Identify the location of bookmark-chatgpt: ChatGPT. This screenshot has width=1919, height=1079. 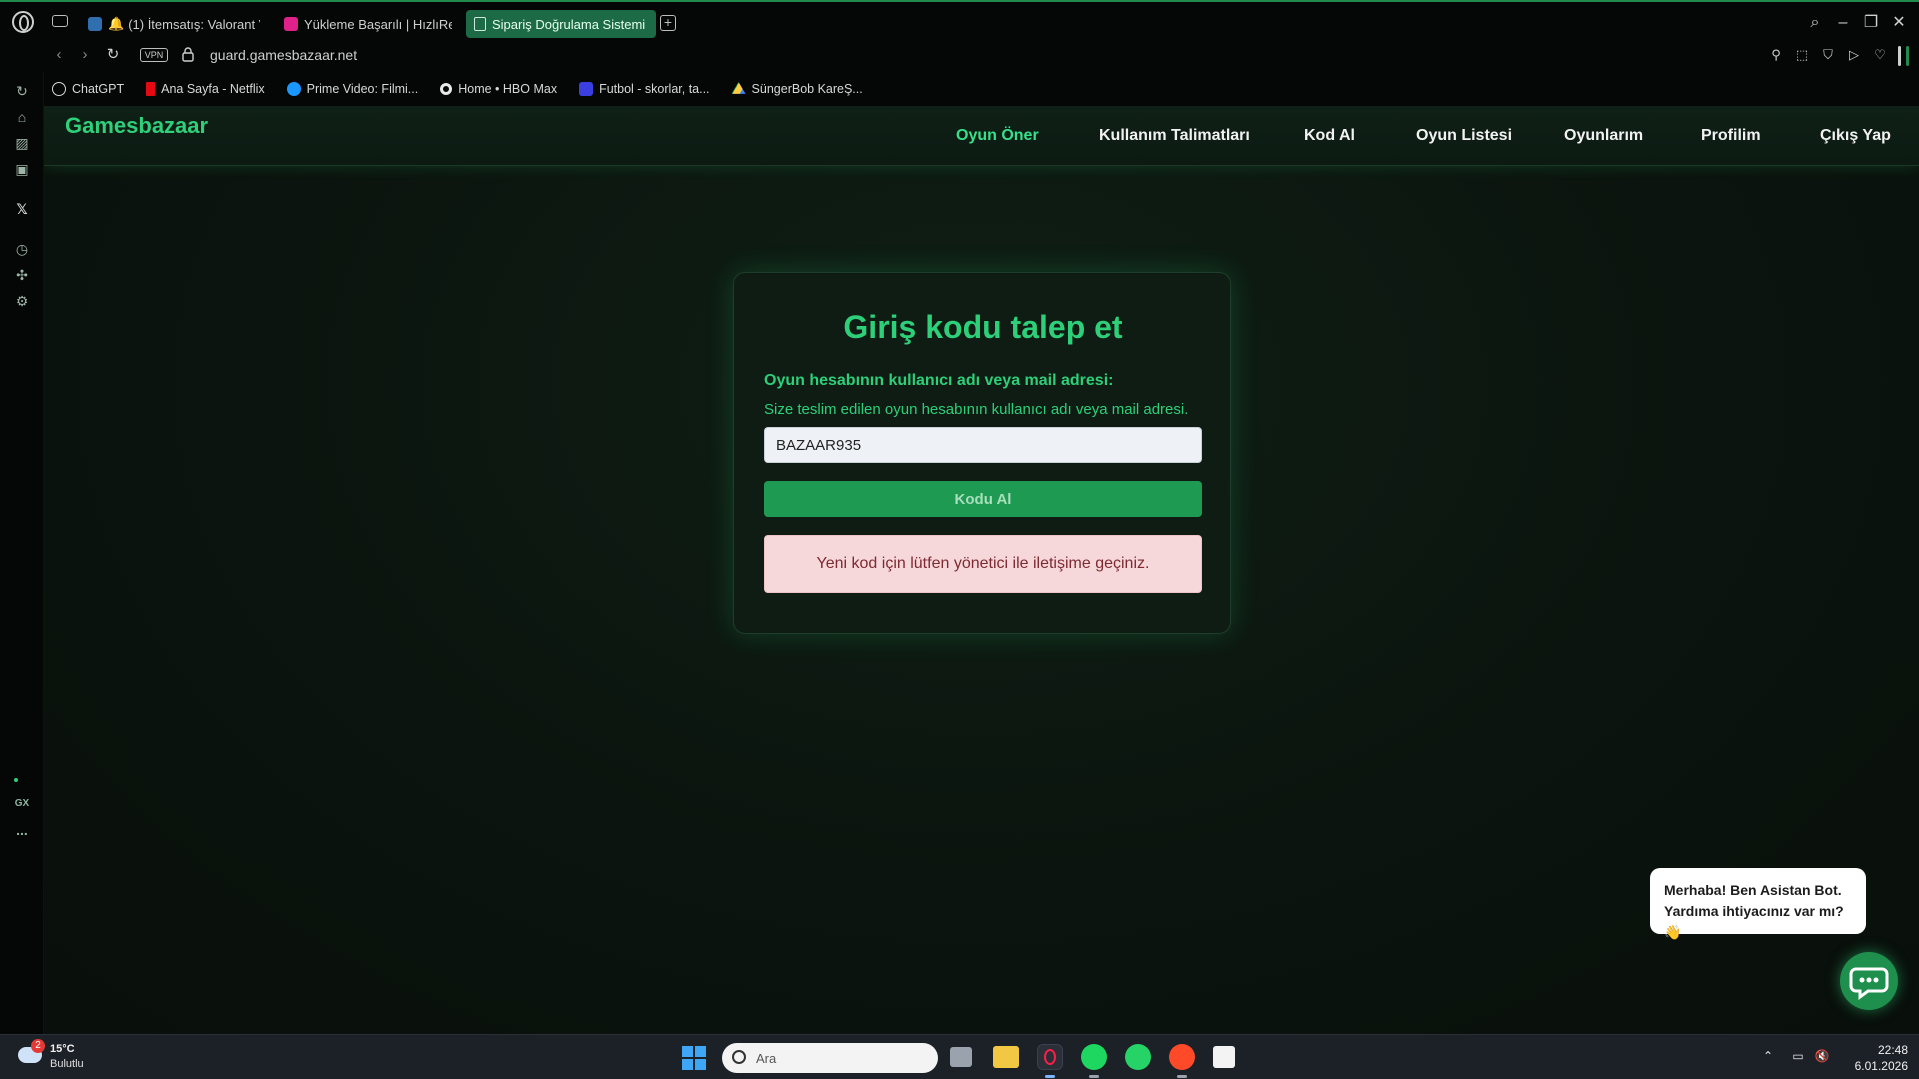
(88, 89).